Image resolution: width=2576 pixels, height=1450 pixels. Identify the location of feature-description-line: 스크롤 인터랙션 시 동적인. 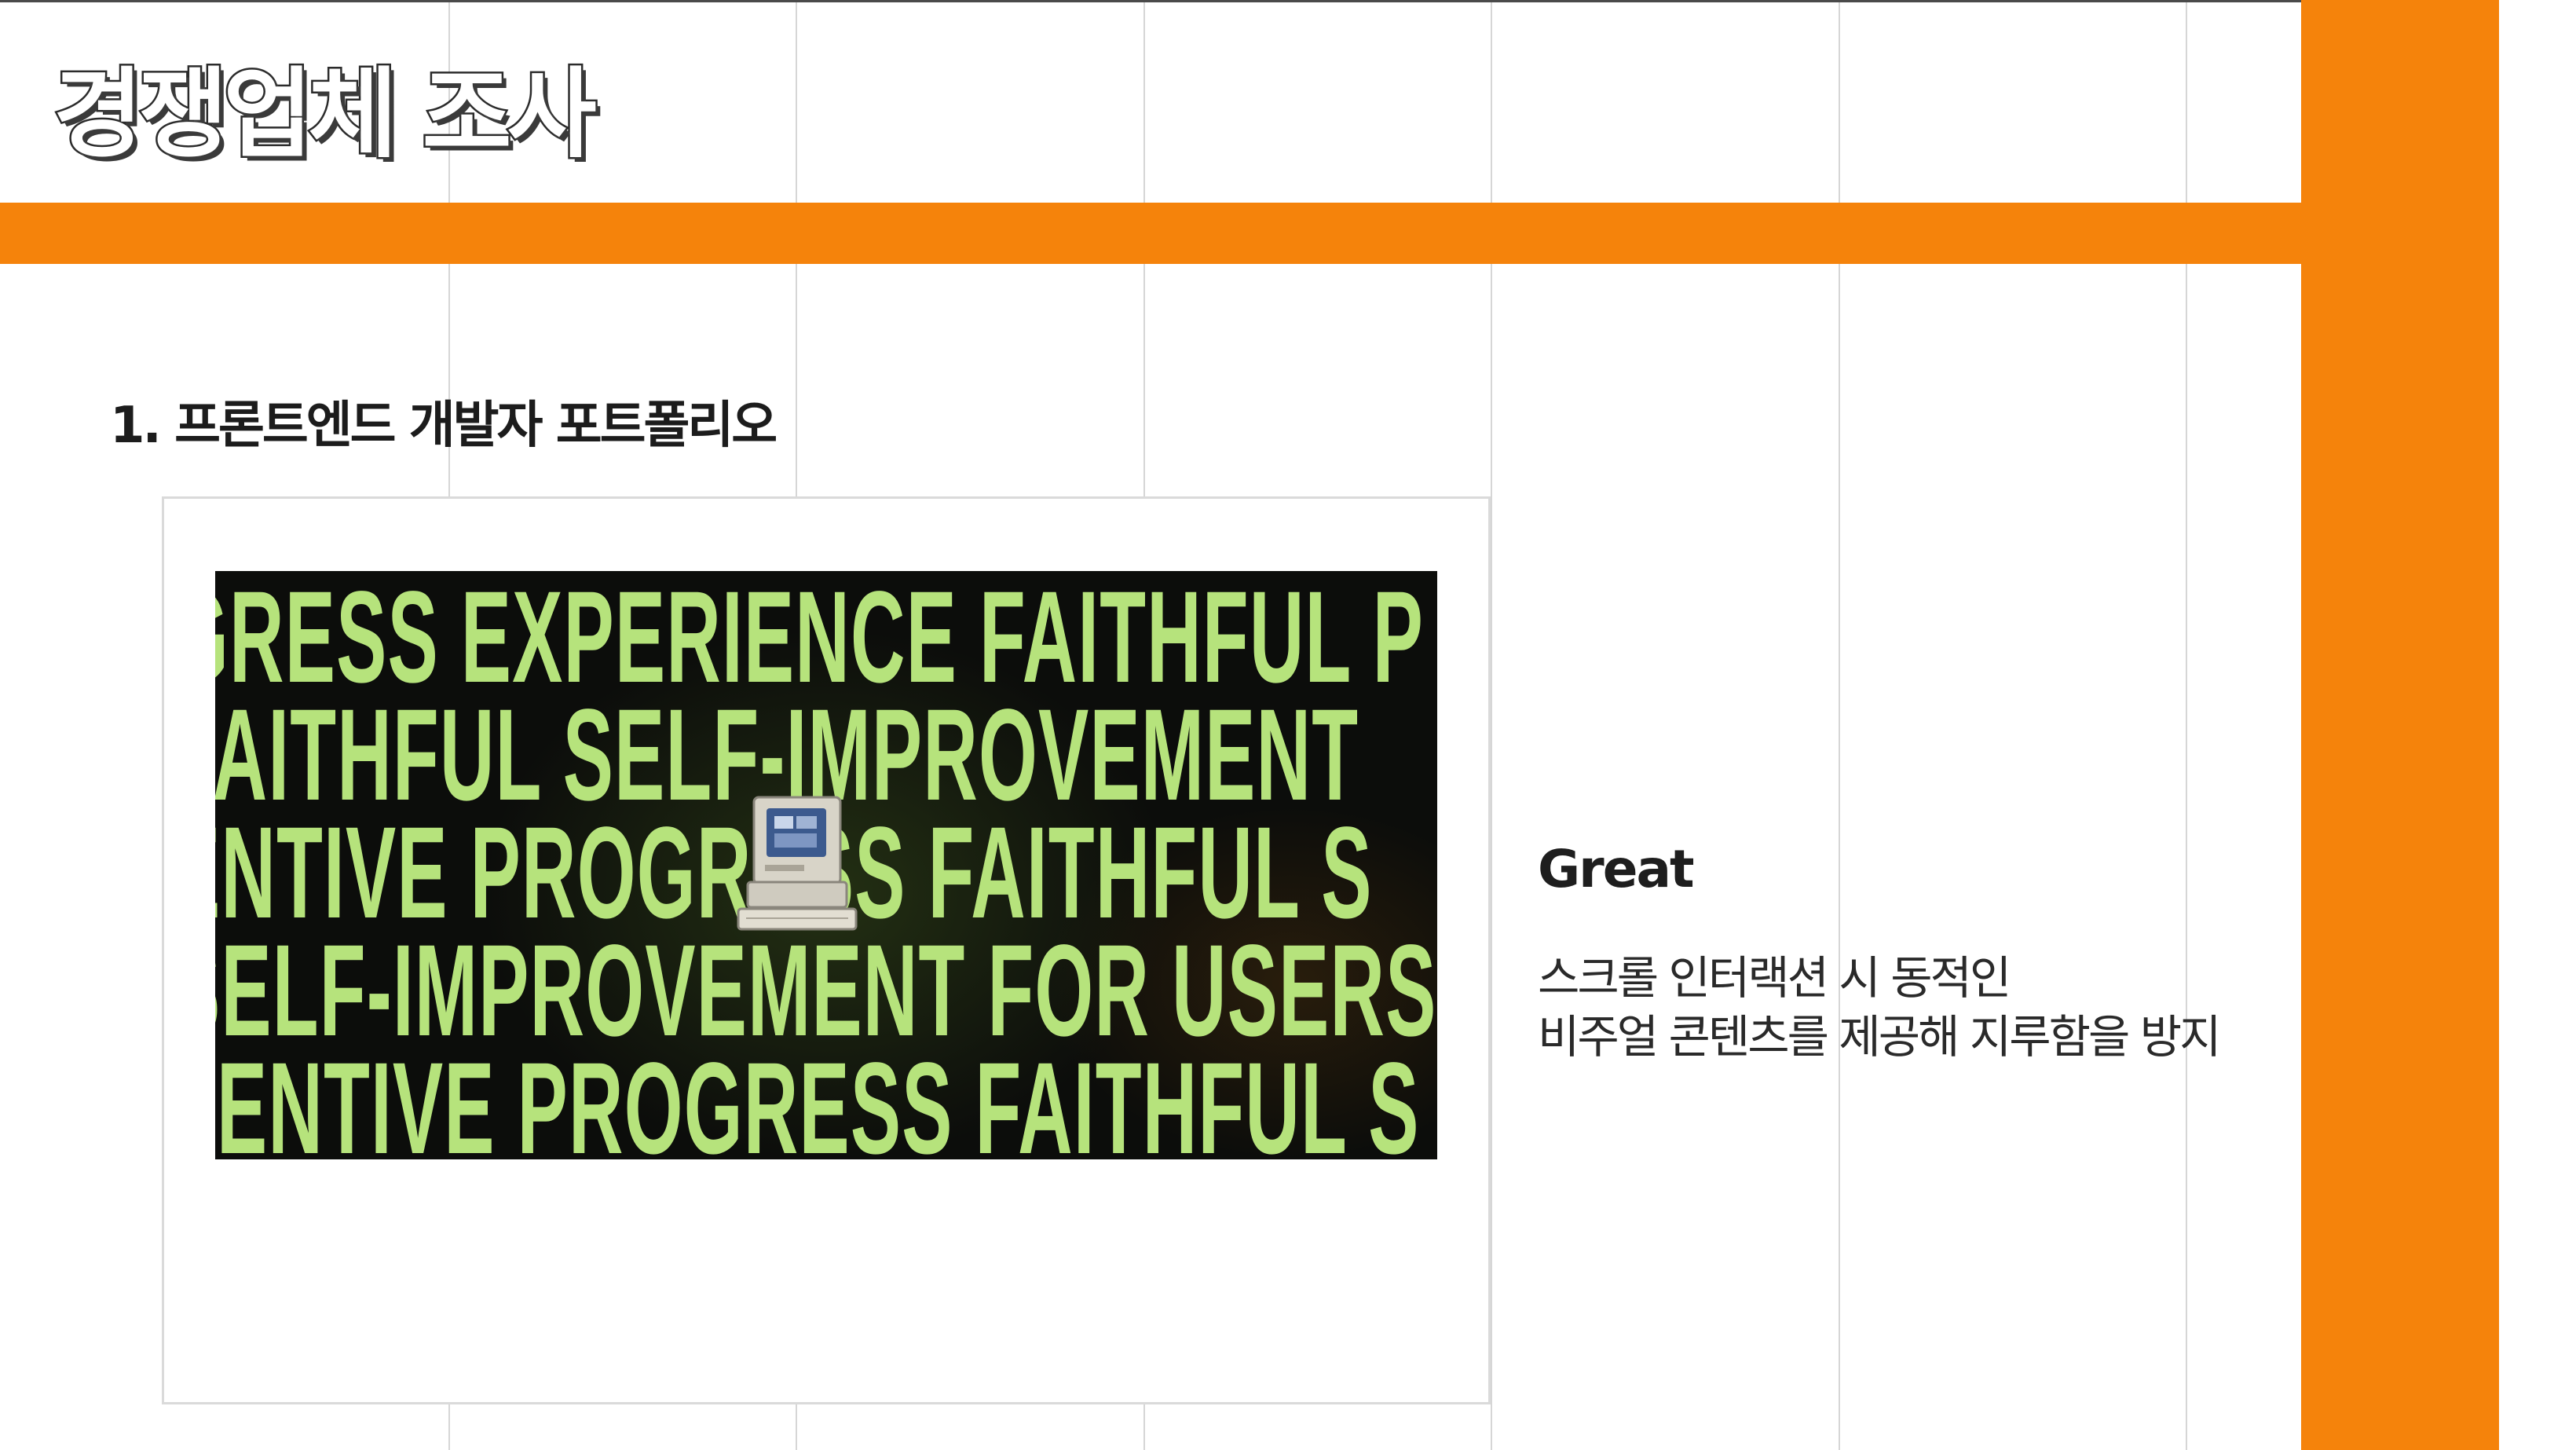
(1775, 978).